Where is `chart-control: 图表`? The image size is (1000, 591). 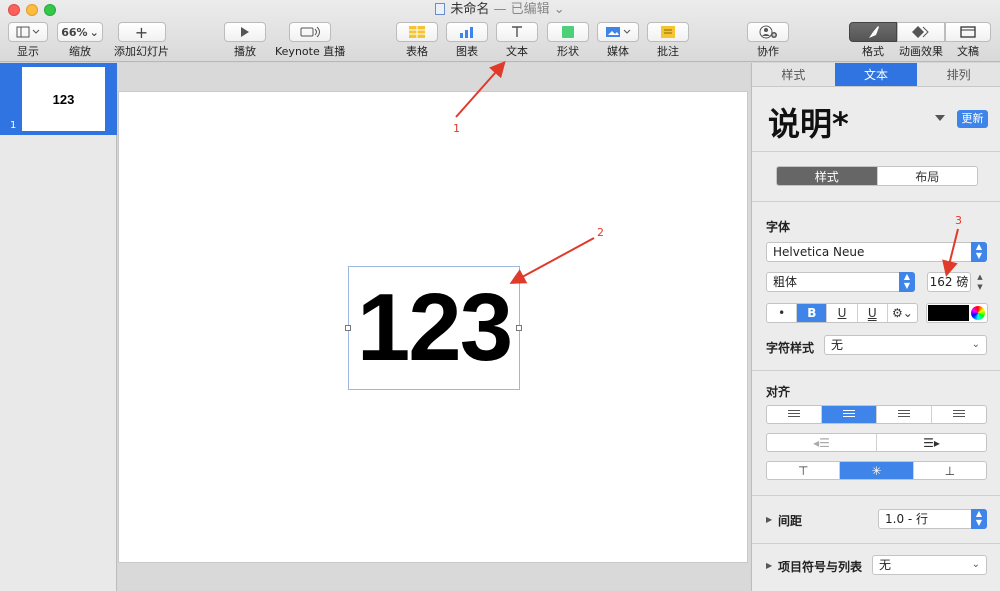
chart-control: 图表 is located at coordinates (467, 40).